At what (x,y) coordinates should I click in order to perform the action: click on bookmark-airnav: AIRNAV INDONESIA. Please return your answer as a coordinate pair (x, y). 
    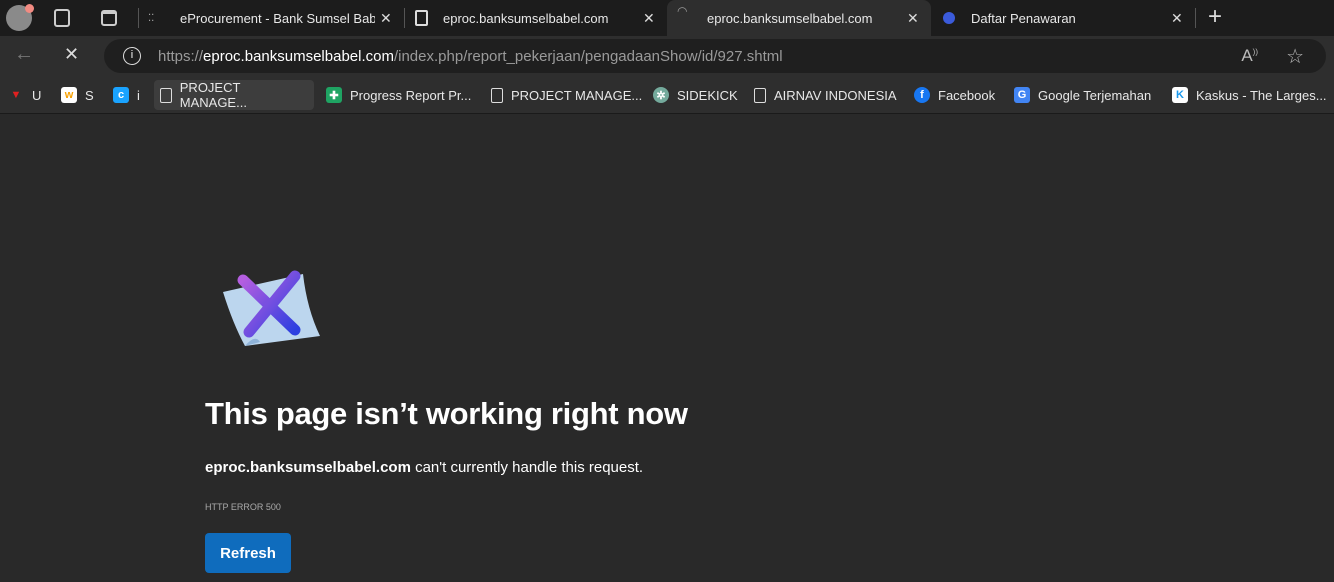
    Looking at the image, I should click on (825, 95).